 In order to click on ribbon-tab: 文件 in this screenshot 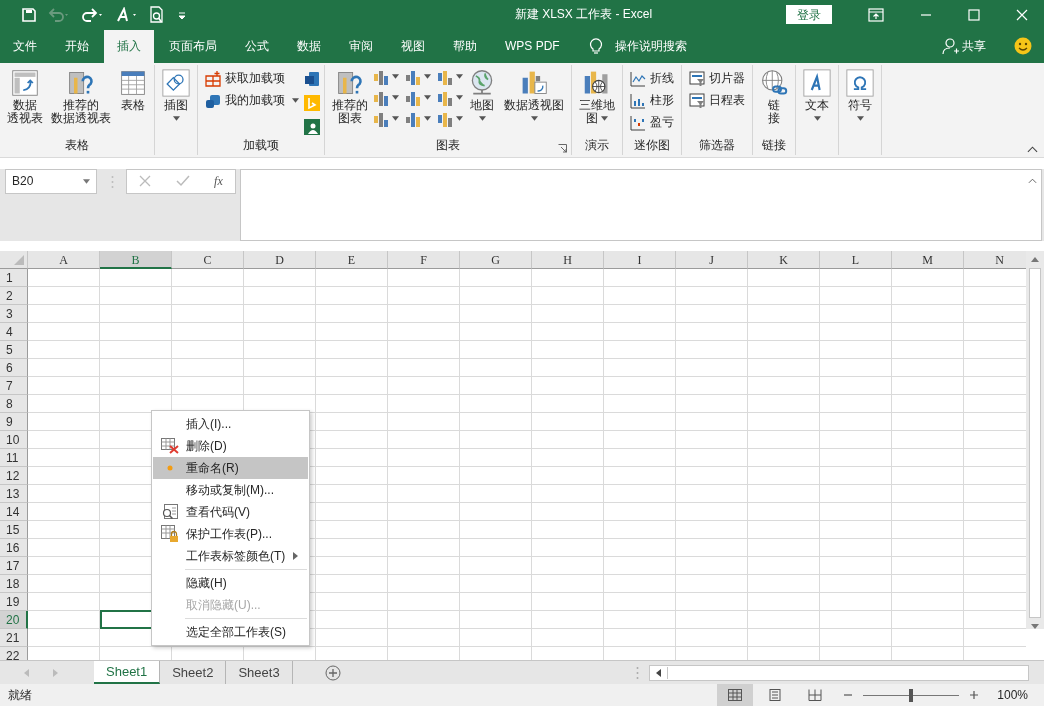, I will do `click(25, 46)`.